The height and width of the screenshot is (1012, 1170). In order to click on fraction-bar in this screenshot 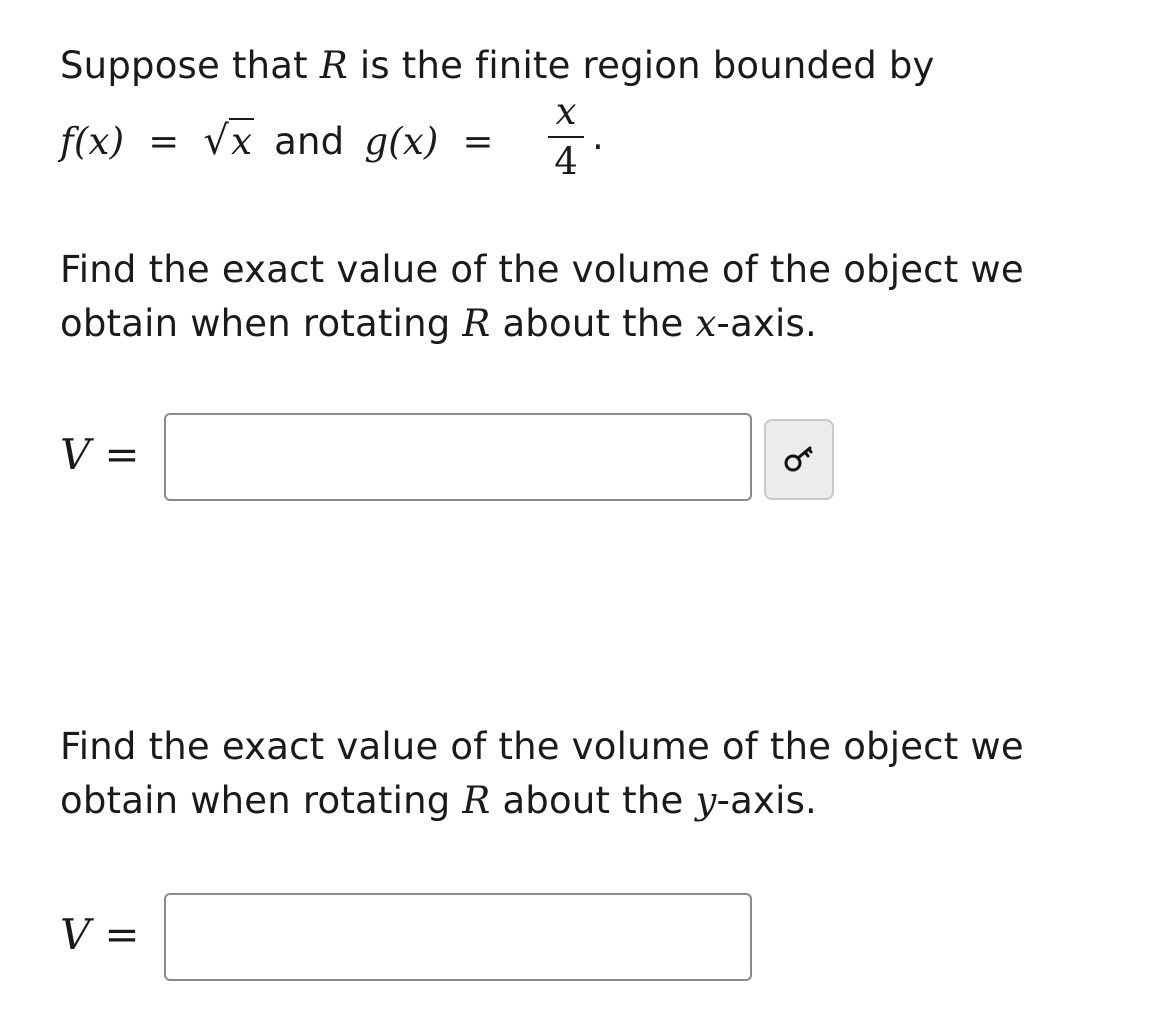, I will do `click(566, 137)`.